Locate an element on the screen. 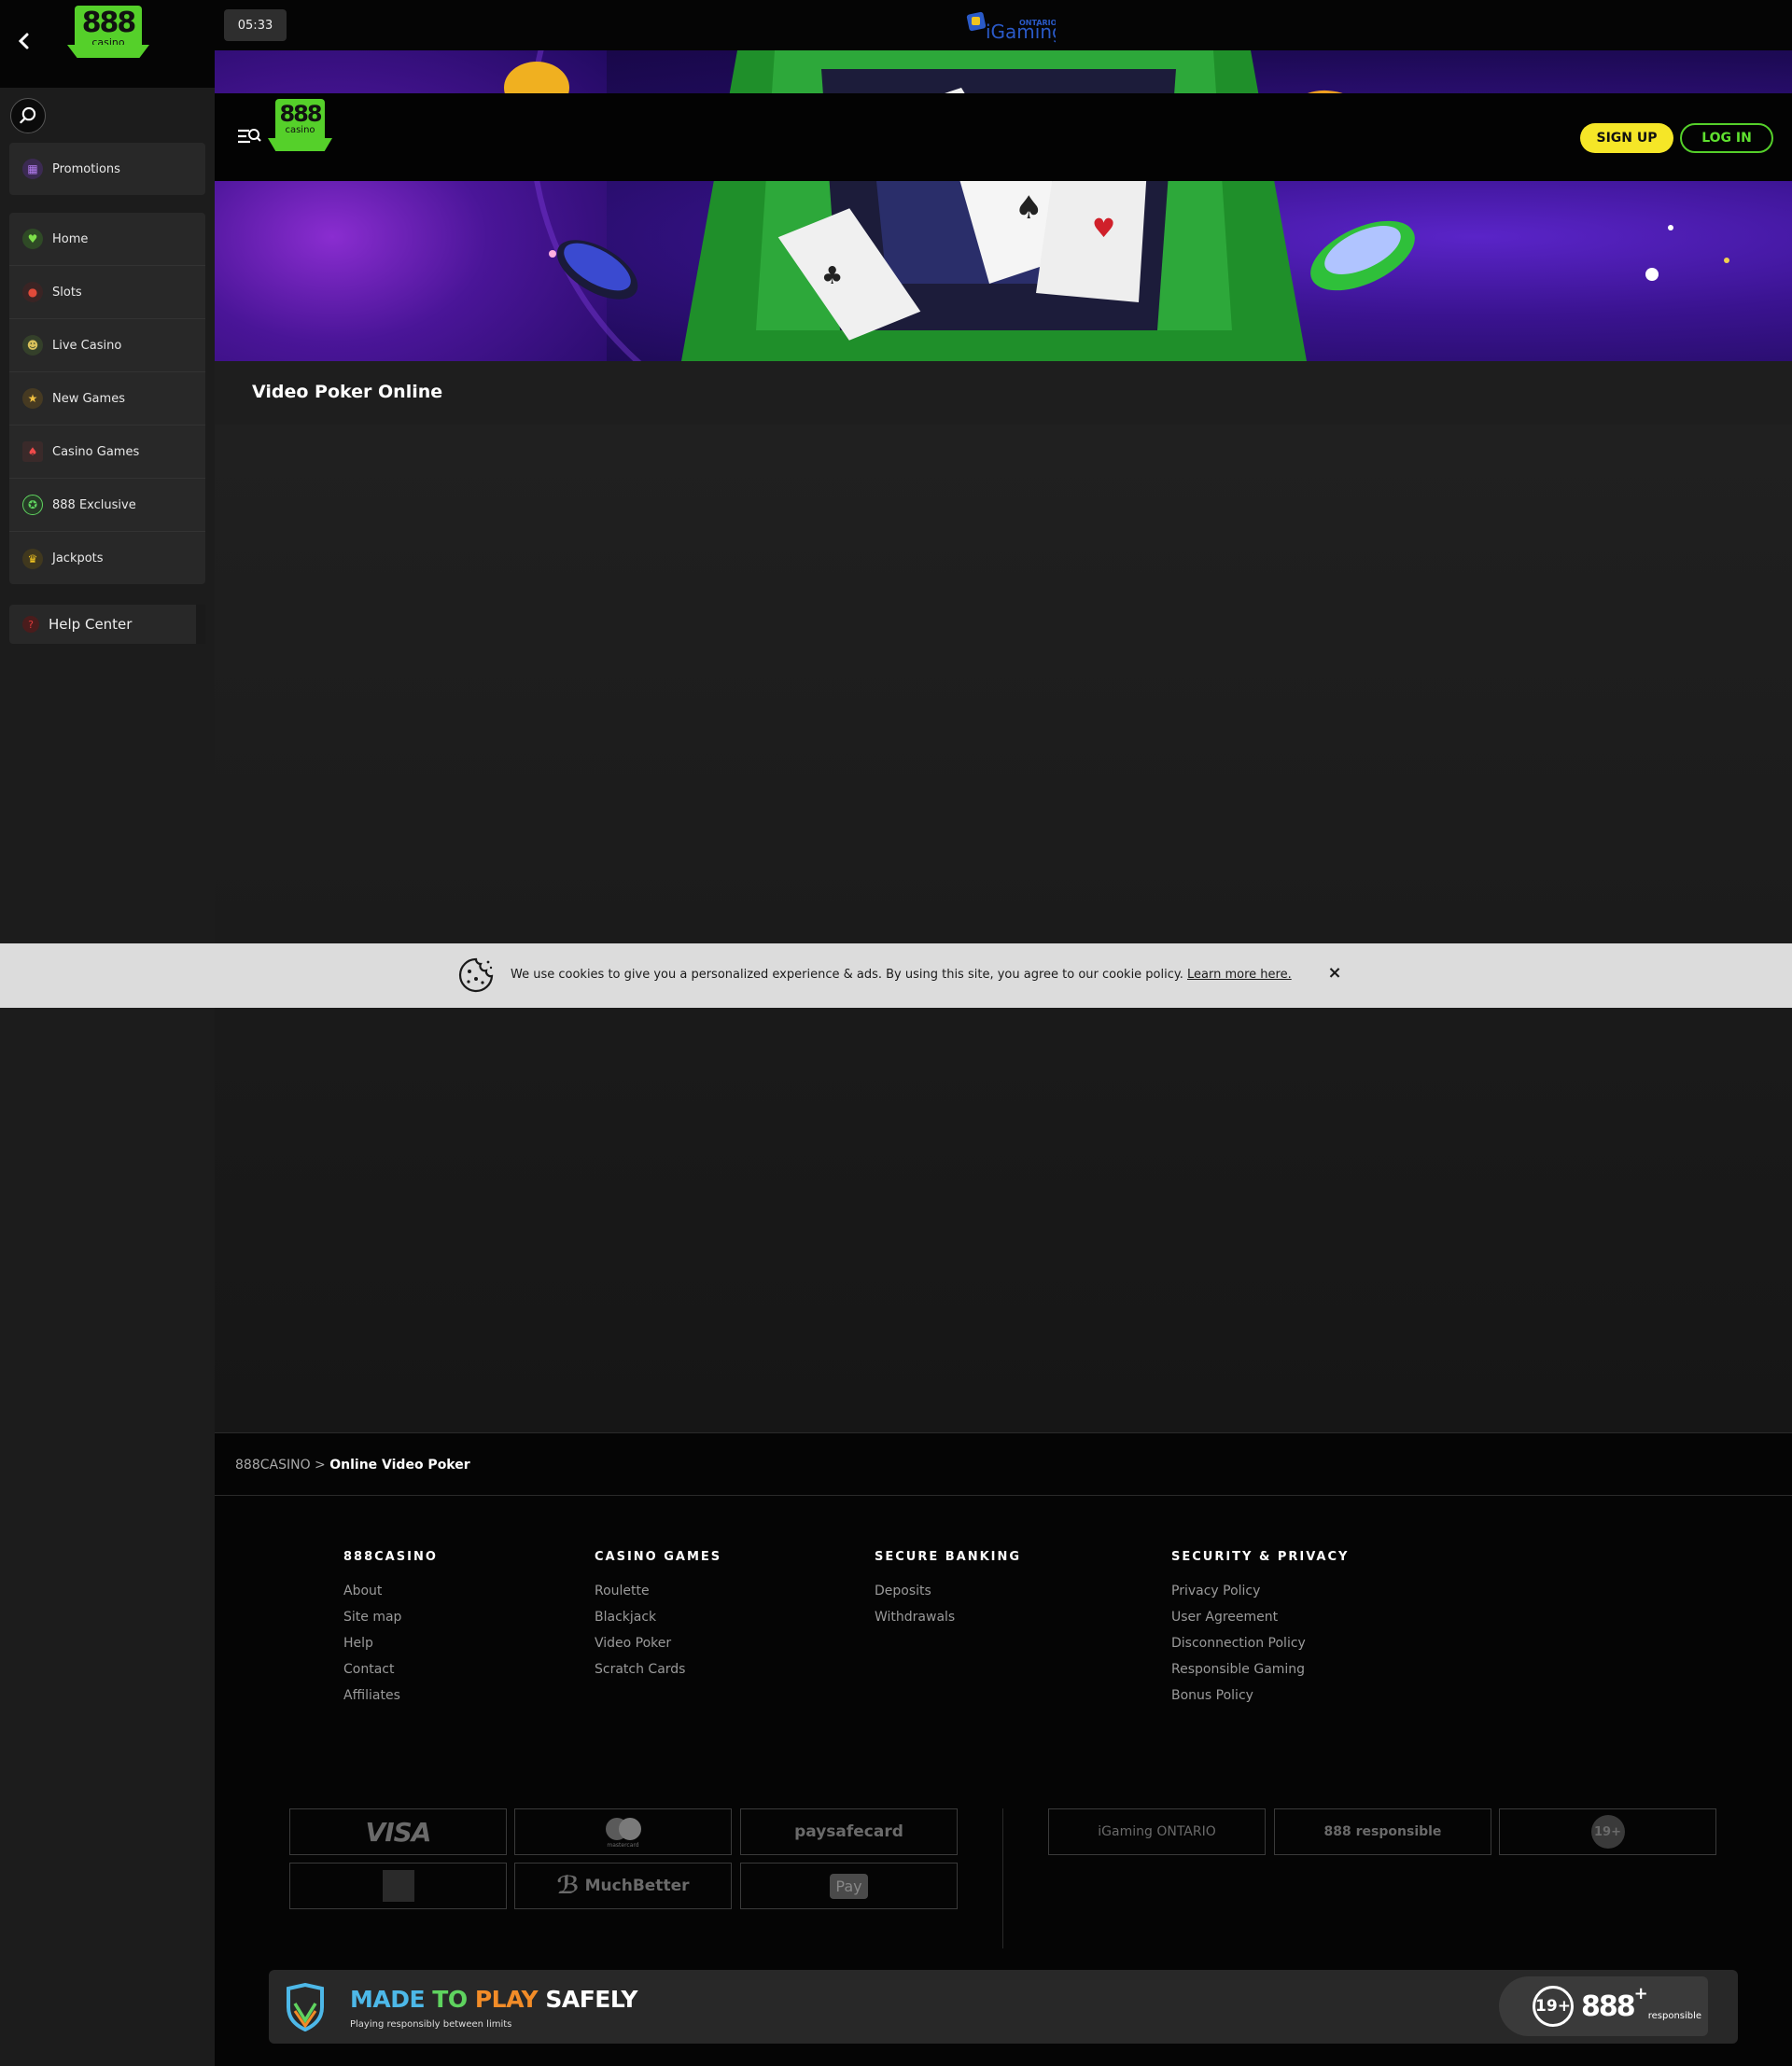 This screenshot has height=2066, width=1792. footer-link-affiliates: Affiliates is located at coordinates (390, 1700).